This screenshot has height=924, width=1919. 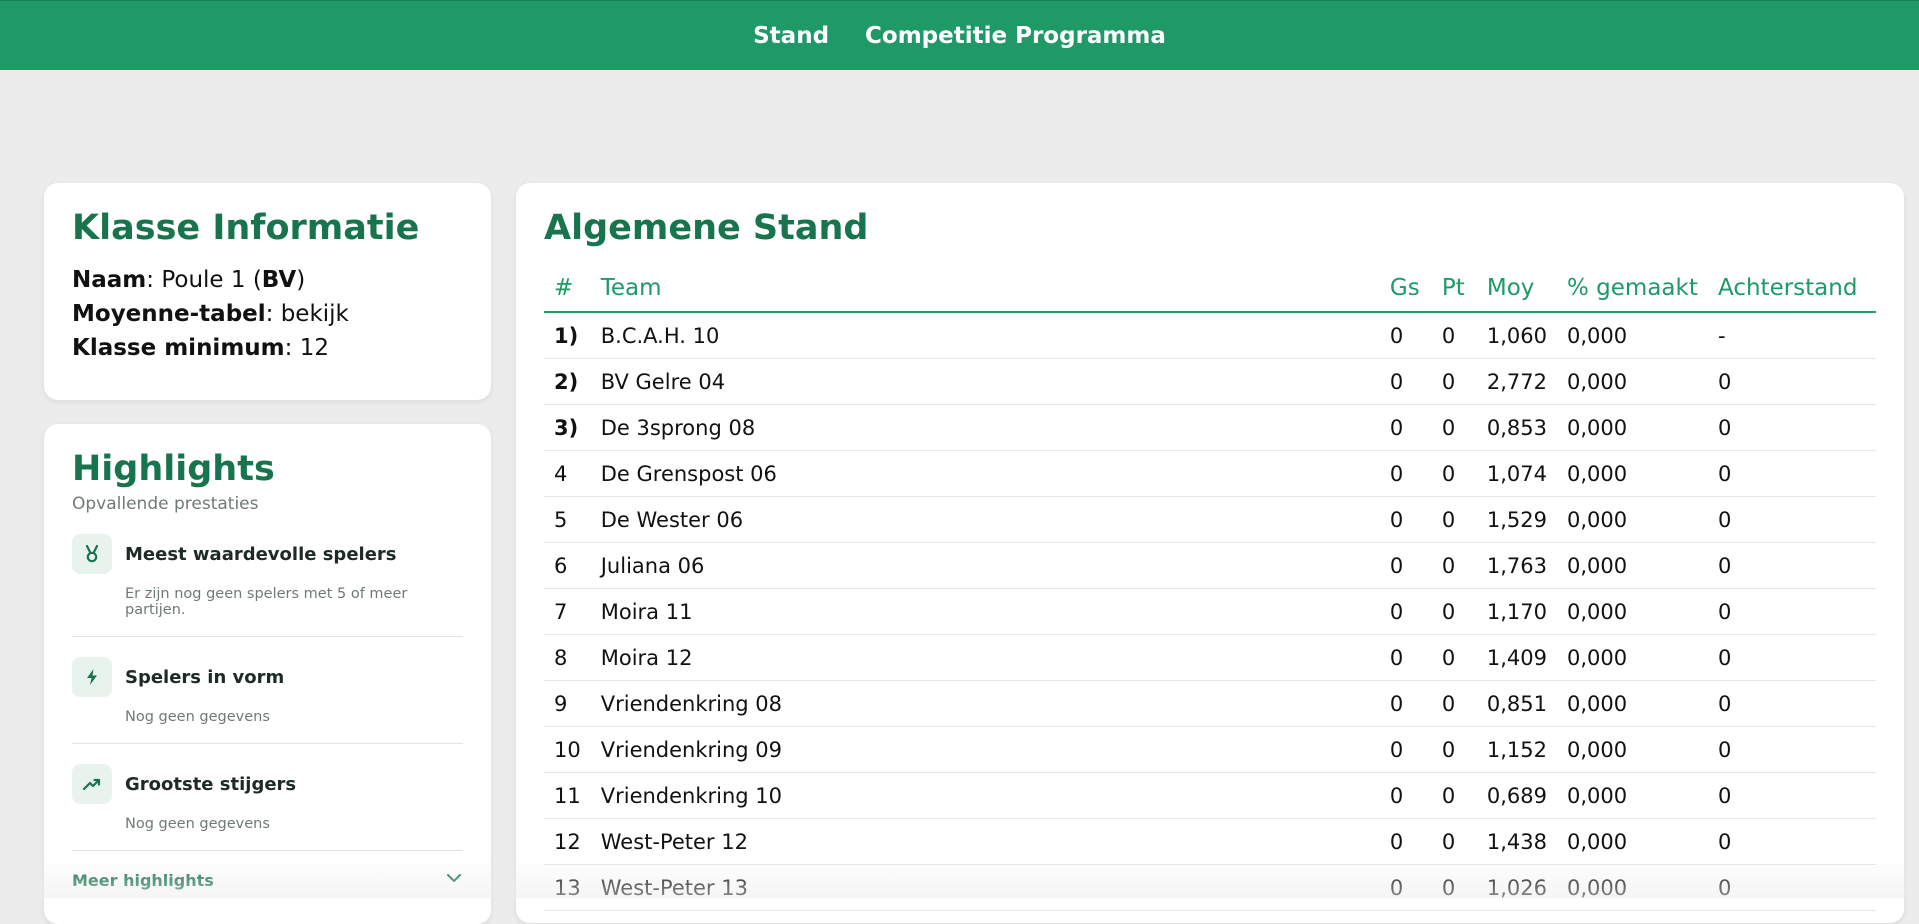 I want to click on row-rank: 13, so click(x=567, y=887).